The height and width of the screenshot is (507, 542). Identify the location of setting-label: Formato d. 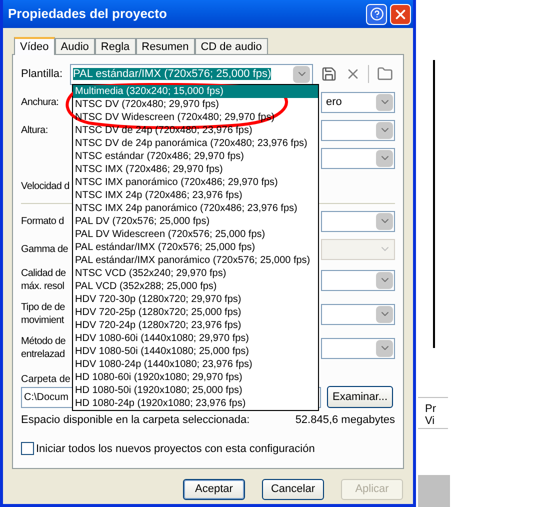
(43, 221).